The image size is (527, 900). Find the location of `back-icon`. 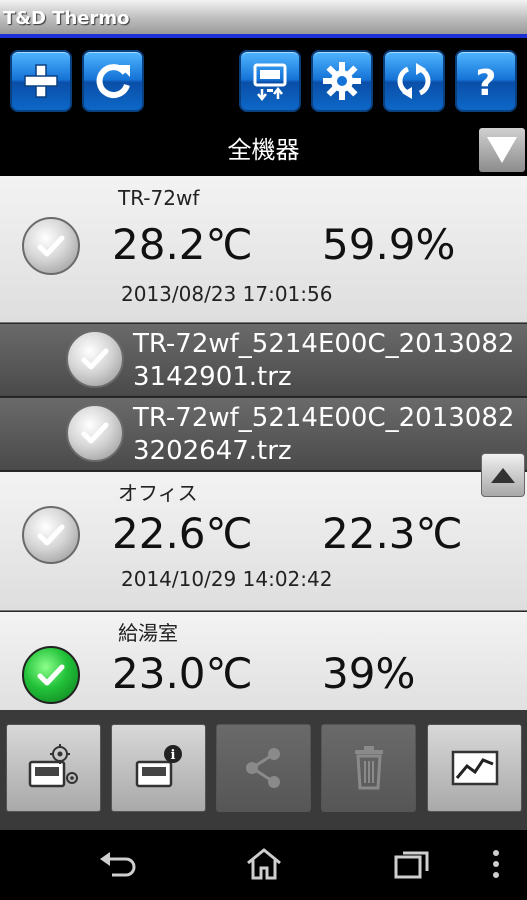

back-icon is located at coordinates (118, 864).